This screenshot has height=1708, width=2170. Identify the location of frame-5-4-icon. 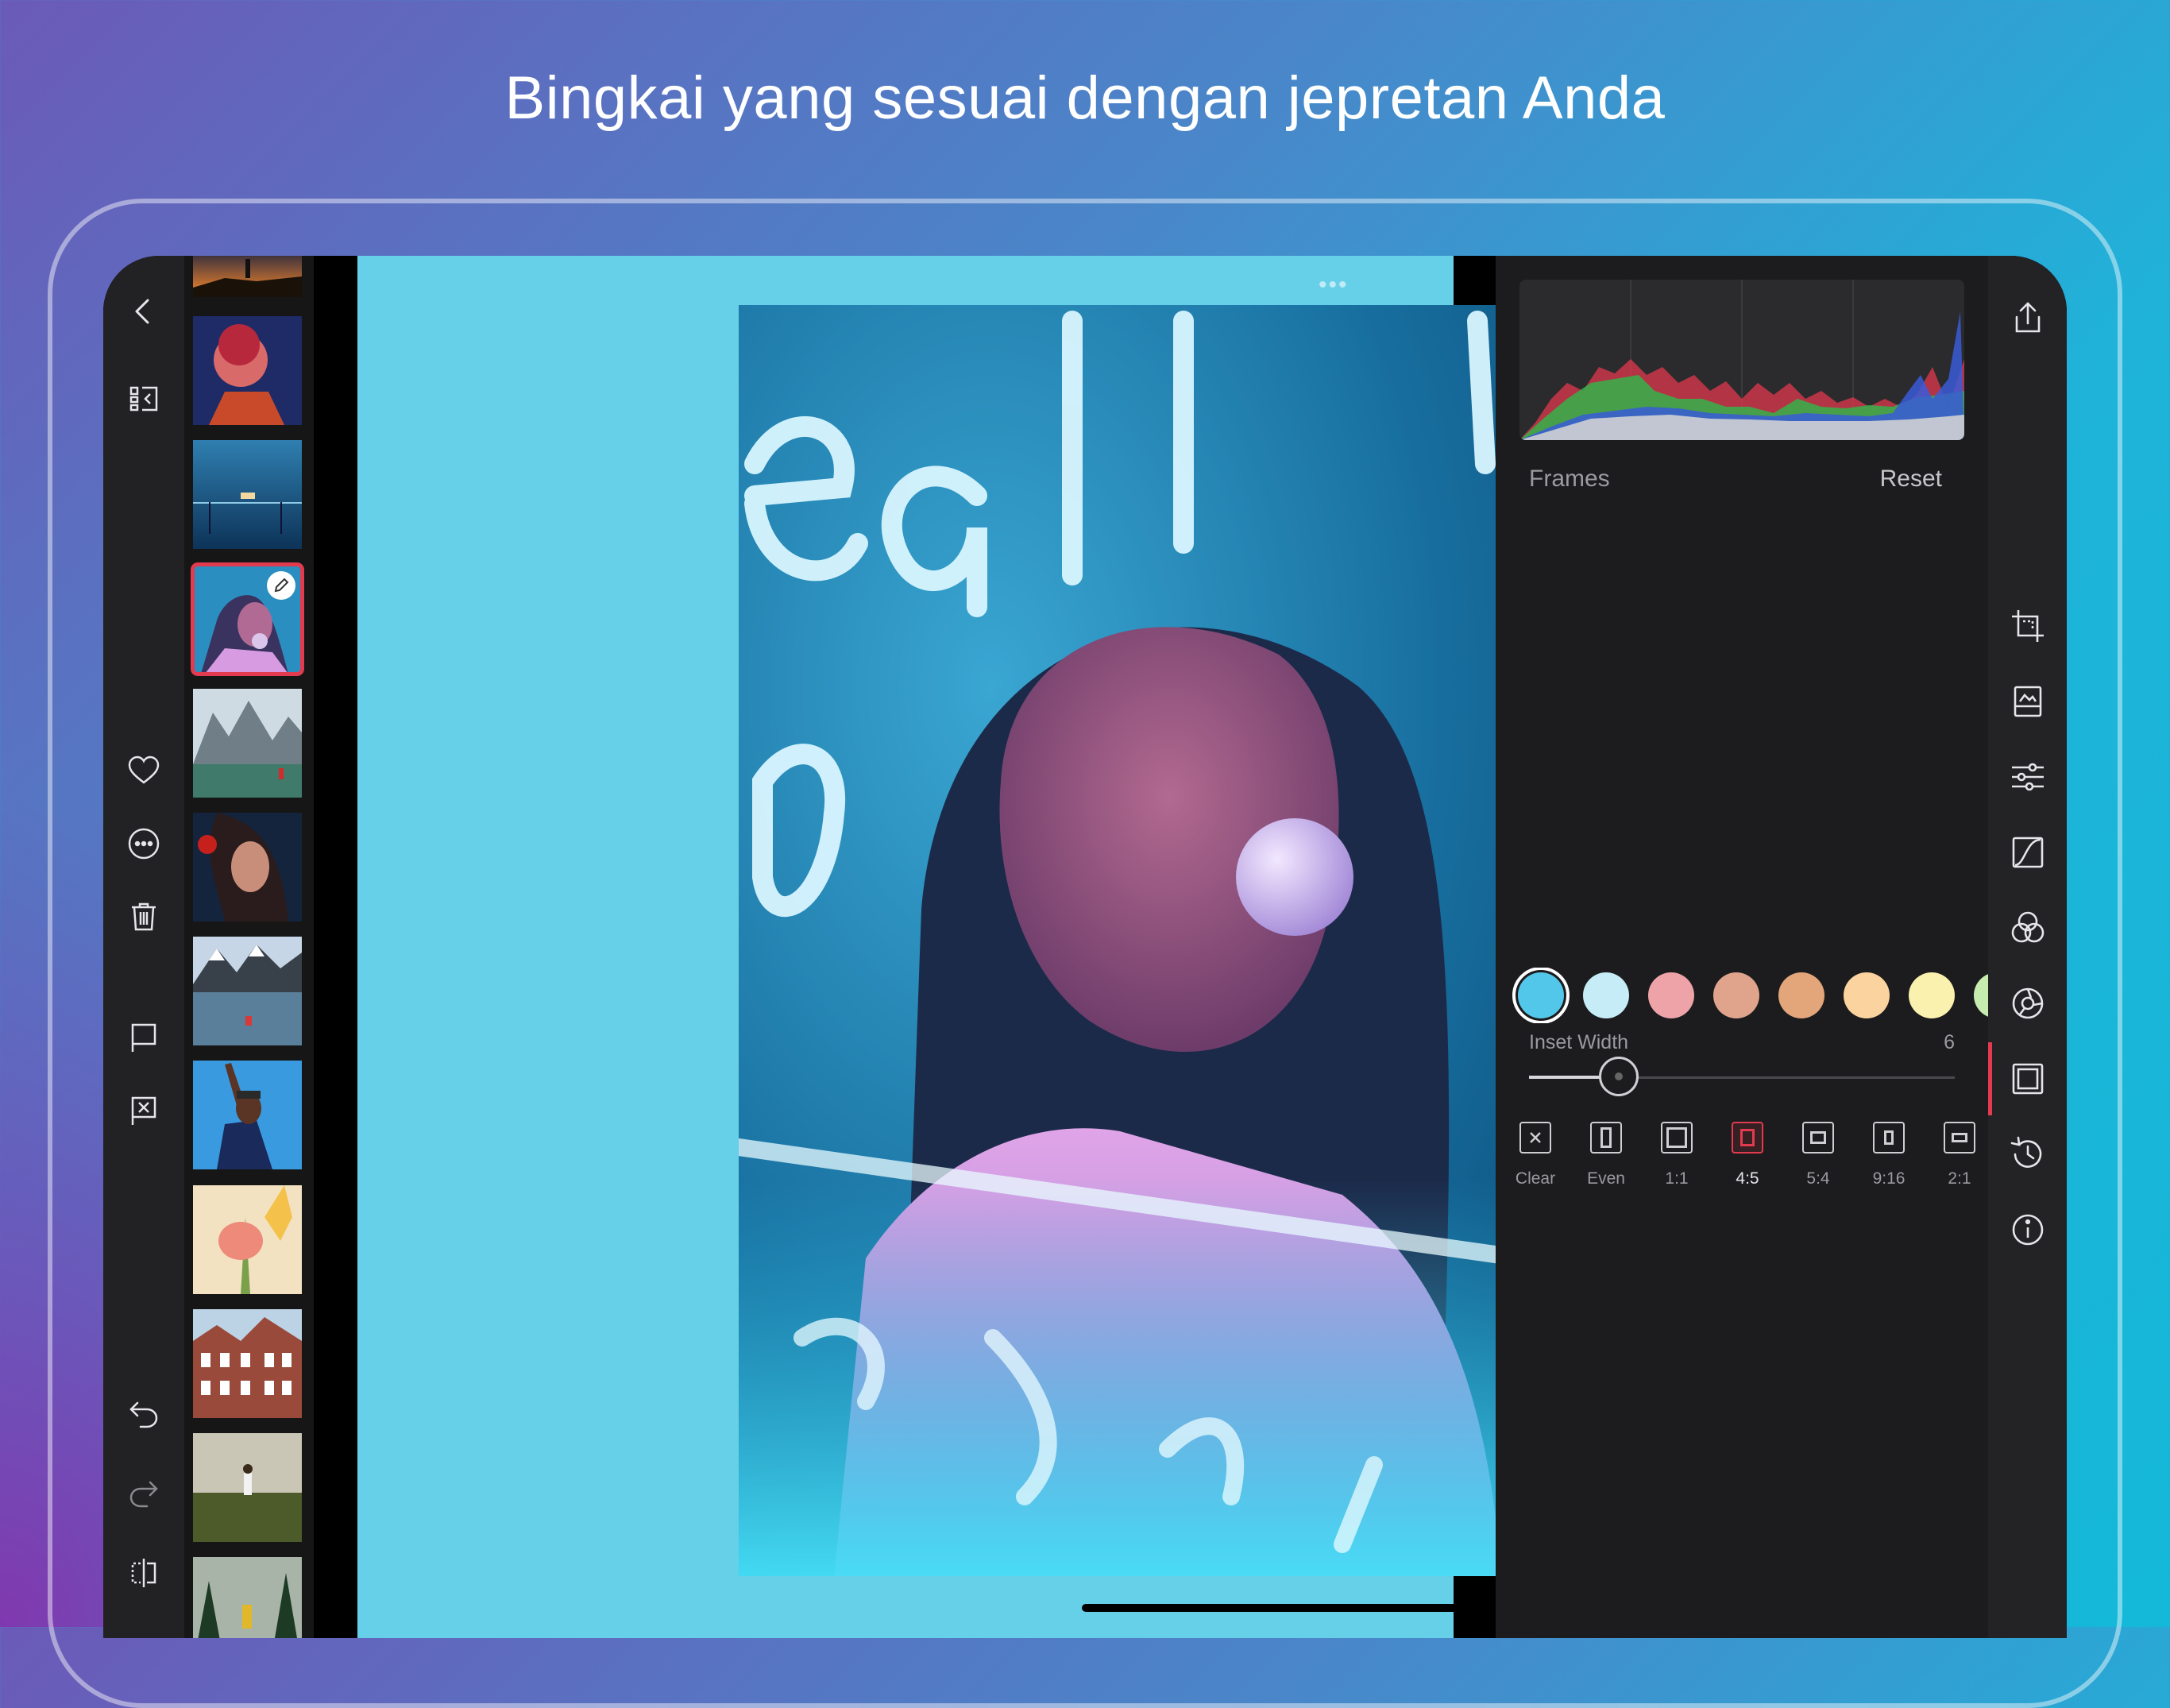
(1818, 1137).